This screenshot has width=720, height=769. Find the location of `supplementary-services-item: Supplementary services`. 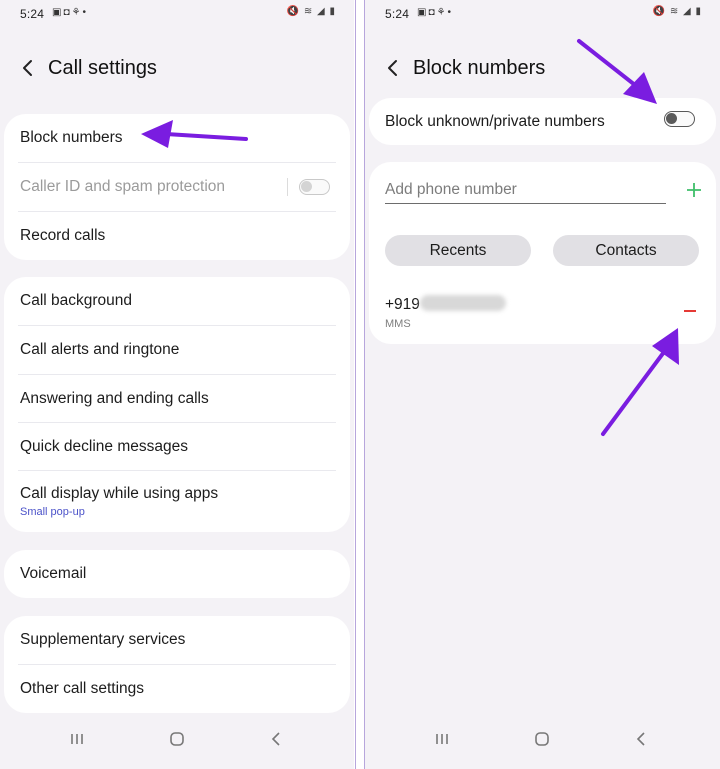

supplementary-services-item: Supplementary services is located at coordinates (177, 640).